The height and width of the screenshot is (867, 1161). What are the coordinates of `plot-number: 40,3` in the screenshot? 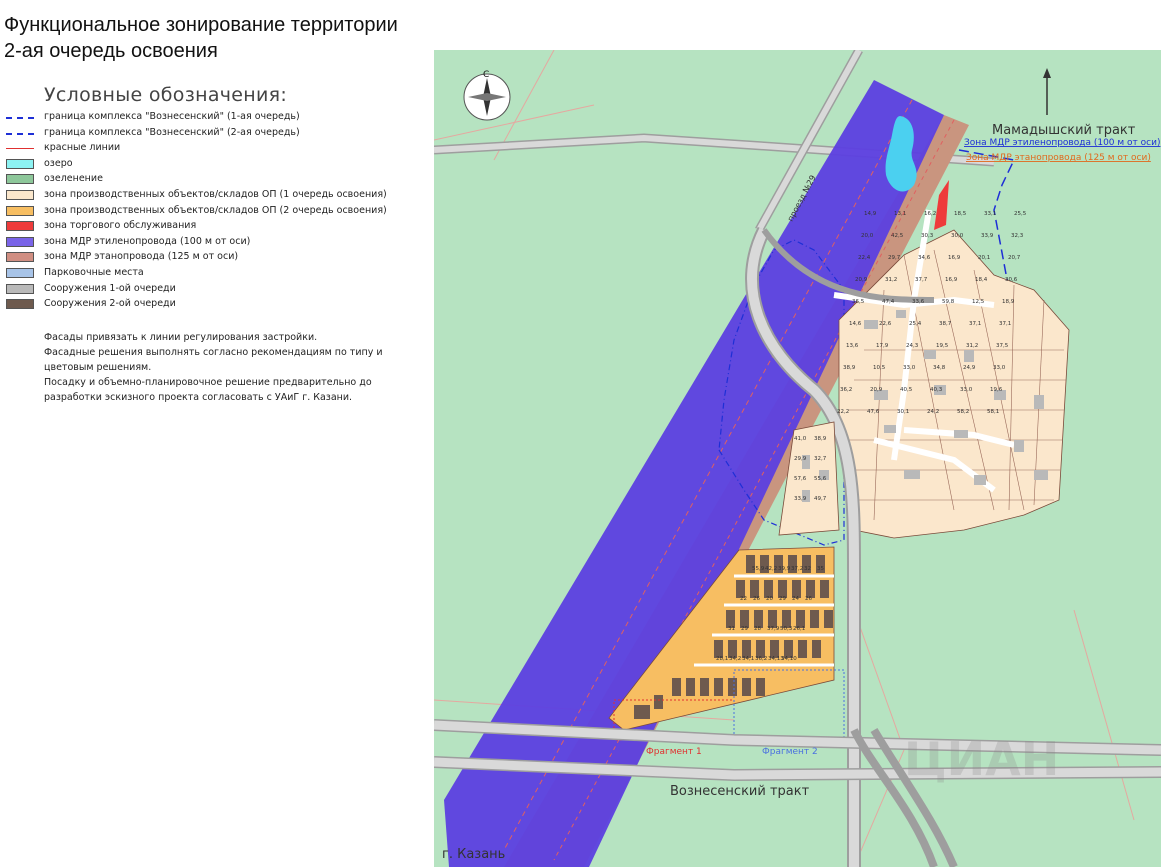 It's located at (936, 390).